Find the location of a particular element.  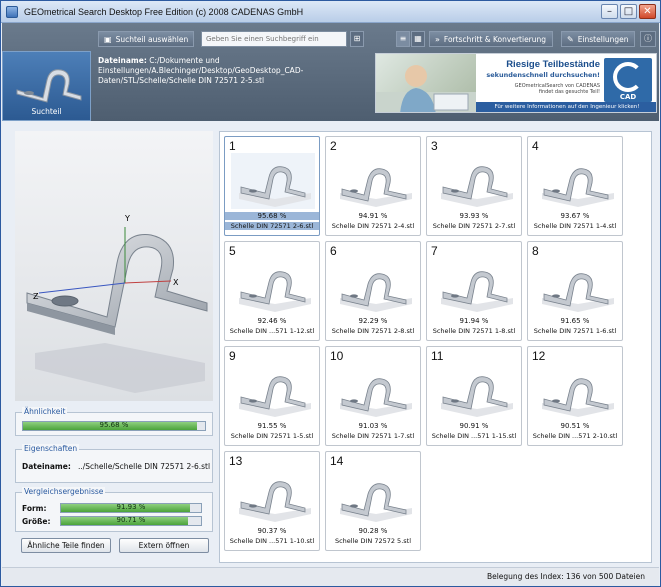

similarity-value: 95.68 % is located at coordinates (114, 425).